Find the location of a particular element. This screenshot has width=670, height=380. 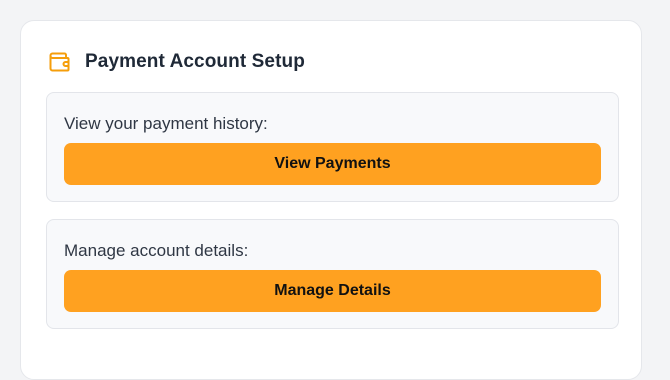

manage-details-button: Manage Details is located at coordinates (332, 291).